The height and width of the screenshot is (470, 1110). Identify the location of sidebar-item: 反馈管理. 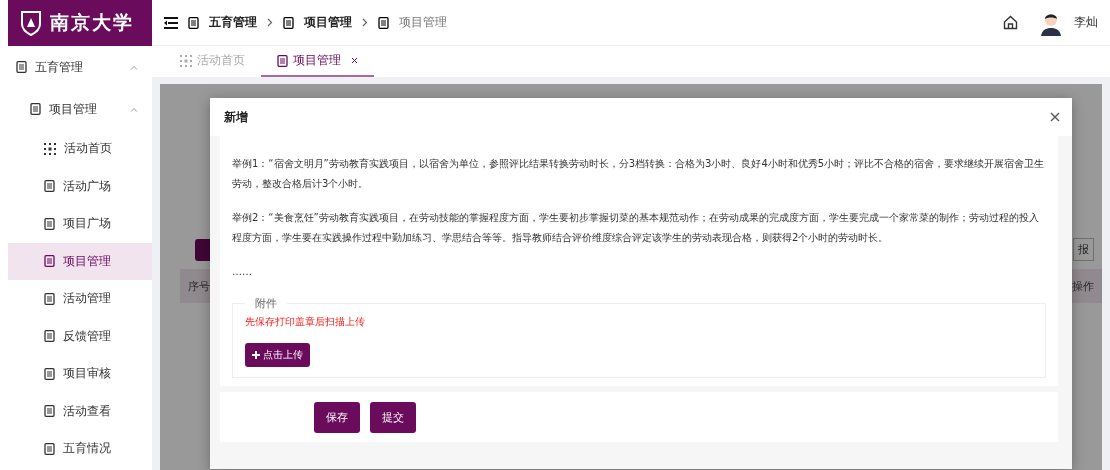
(80, 336).